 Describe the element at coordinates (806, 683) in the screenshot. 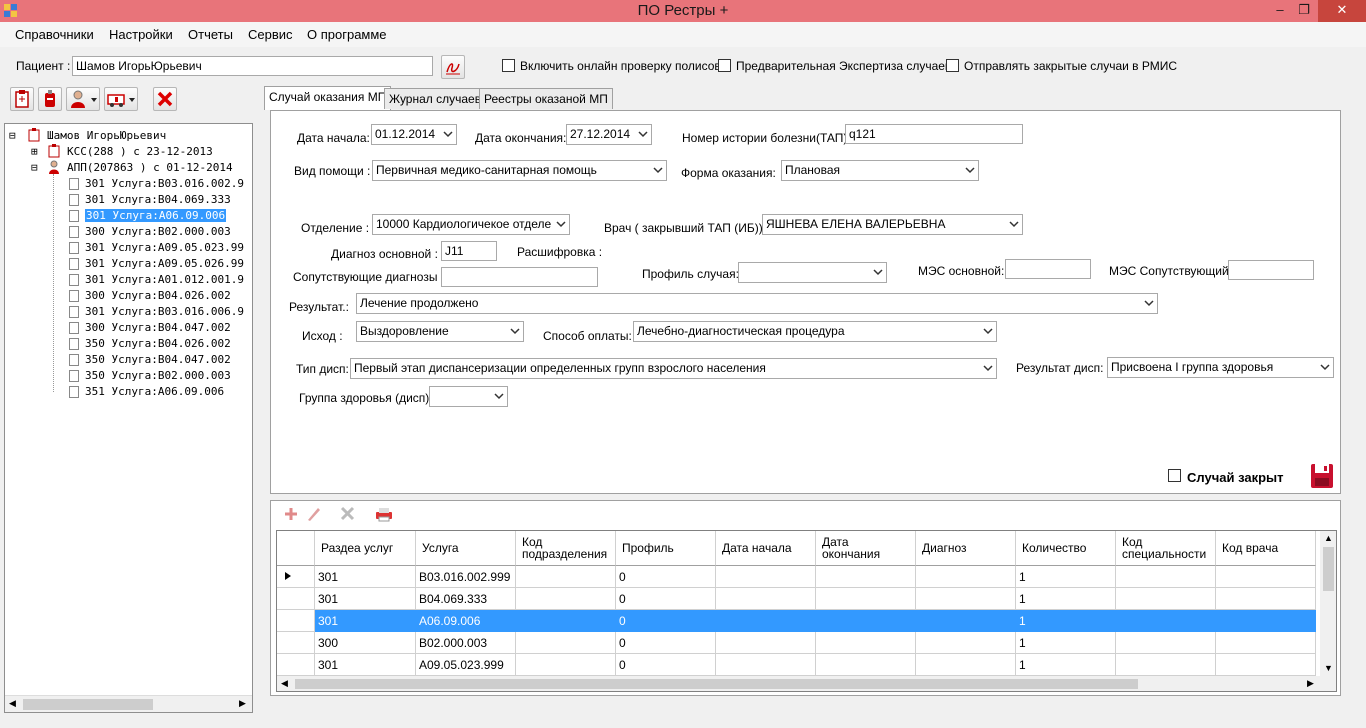

I see `grid-hscrollbar: ◀ ▶` at that location.